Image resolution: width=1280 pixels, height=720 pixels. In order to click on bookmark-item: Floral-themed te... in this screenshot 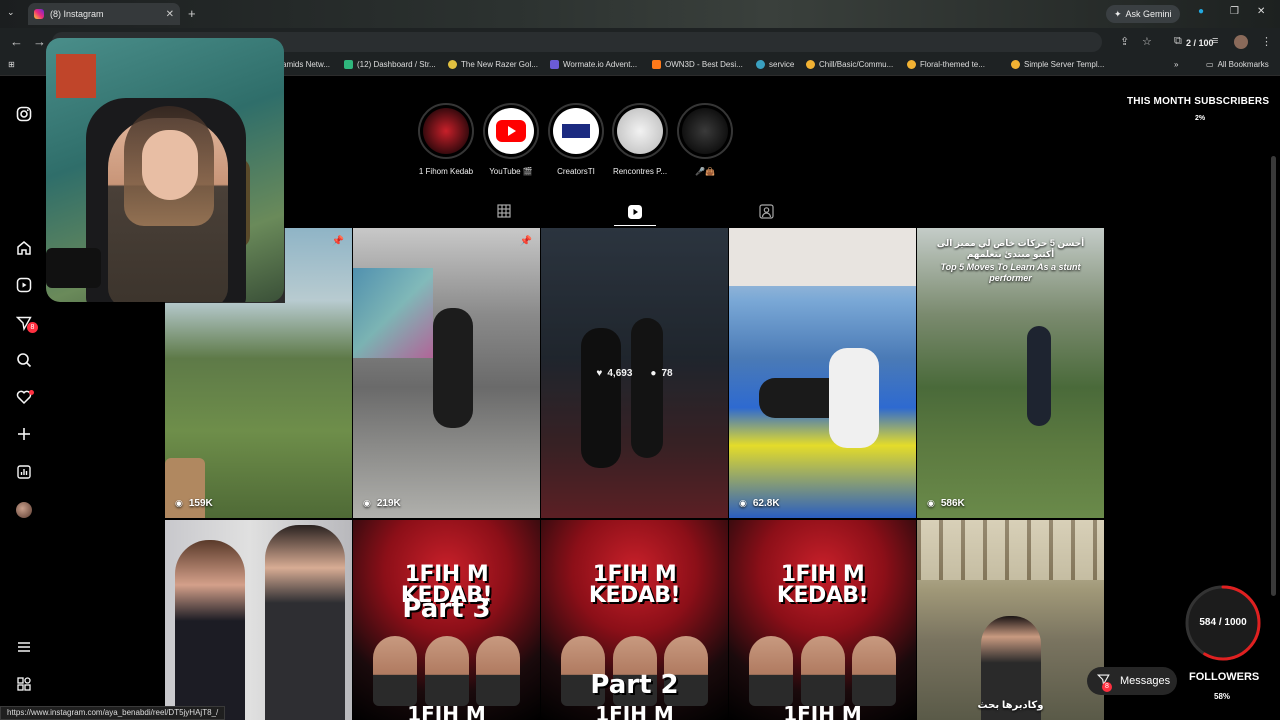, I will do `click(946, 64)`.